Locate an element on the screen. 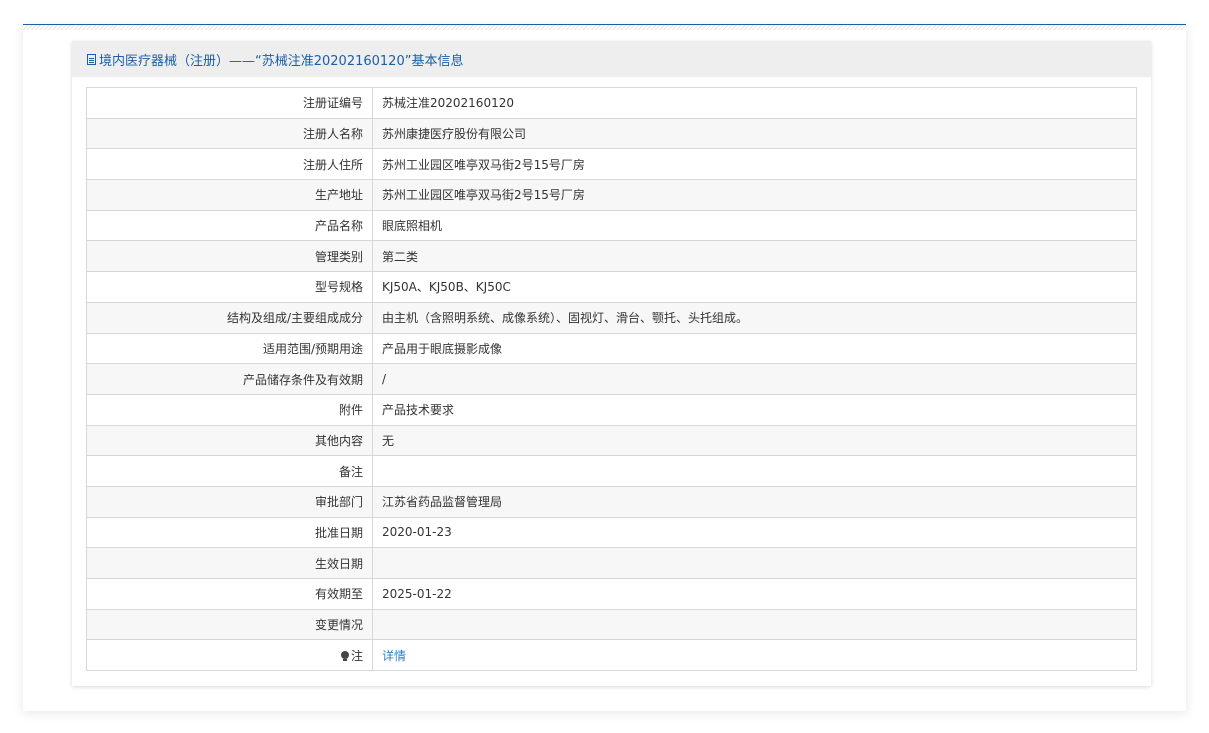 The width and height of the screenshot is (1209, 733). table-row: 型号规格 KJ50A、KJ50B、KJ50C is located at coordinates (611, 287).